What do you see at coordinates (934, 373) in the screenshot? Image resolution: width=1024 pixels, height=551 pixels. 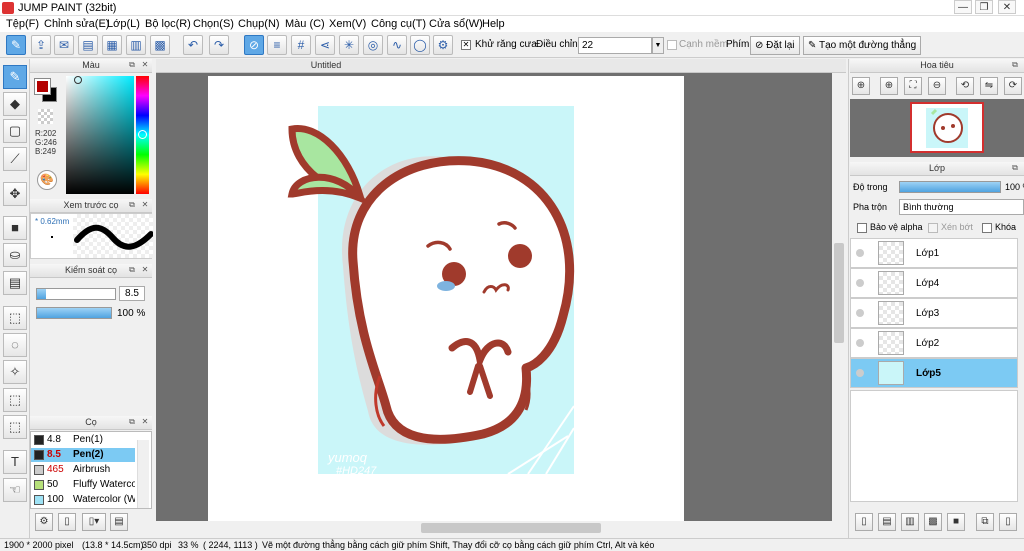 I see `layer-row-5: Lớp5` at bounding box center [934, 373].